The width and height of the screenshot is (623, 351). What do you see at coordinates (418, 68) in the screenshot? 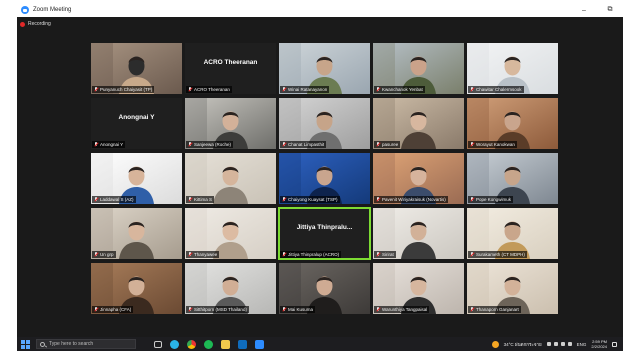
I see `participant-tile: Kwanchanok Yenbat` at bounding box center [418, 68].